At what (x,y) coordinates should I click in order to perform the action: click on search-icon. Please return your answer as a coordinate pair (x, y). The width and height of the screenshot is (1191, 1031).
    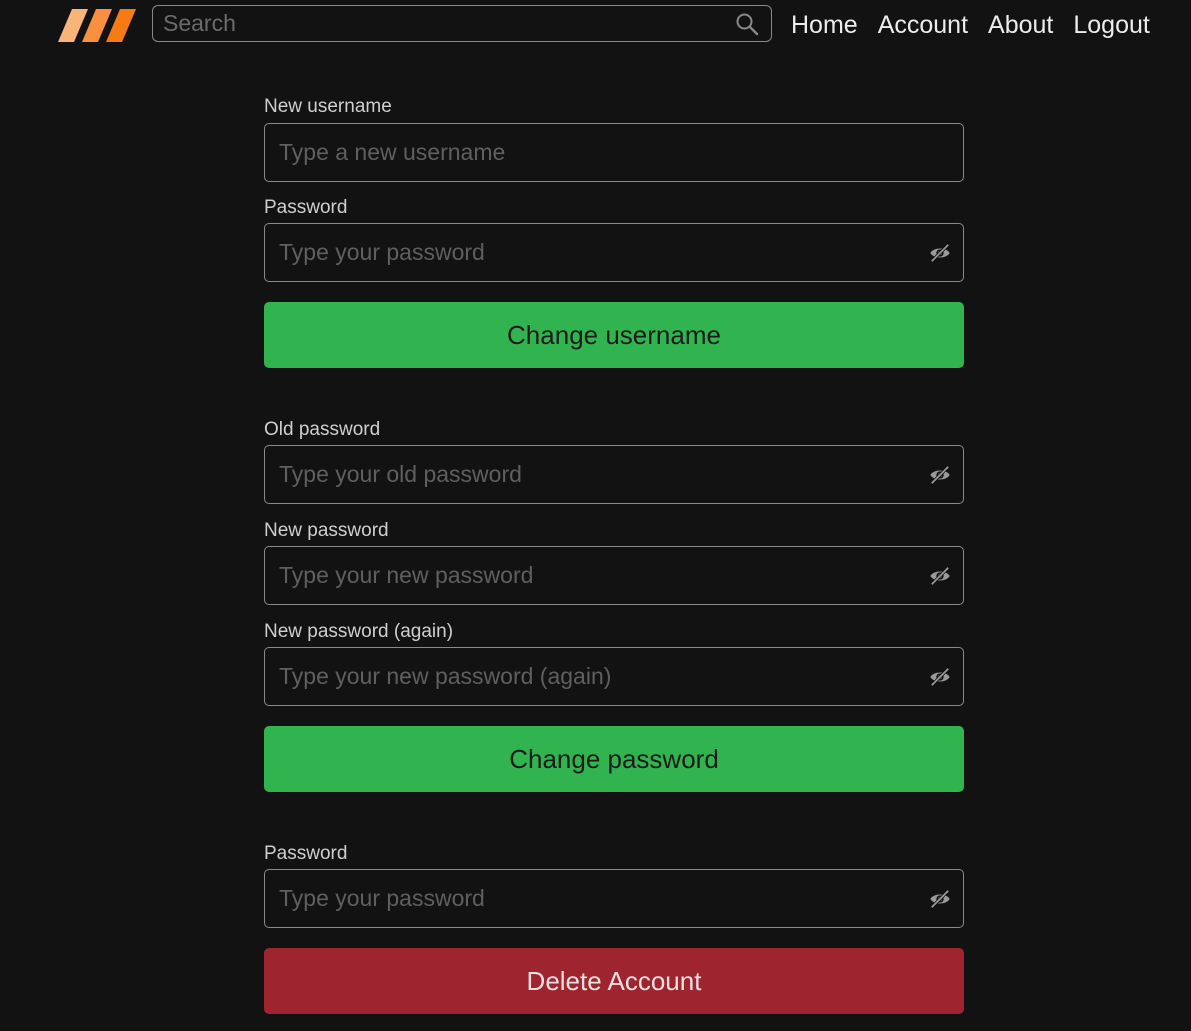
    Looking at the image, I should click on (747, 24).